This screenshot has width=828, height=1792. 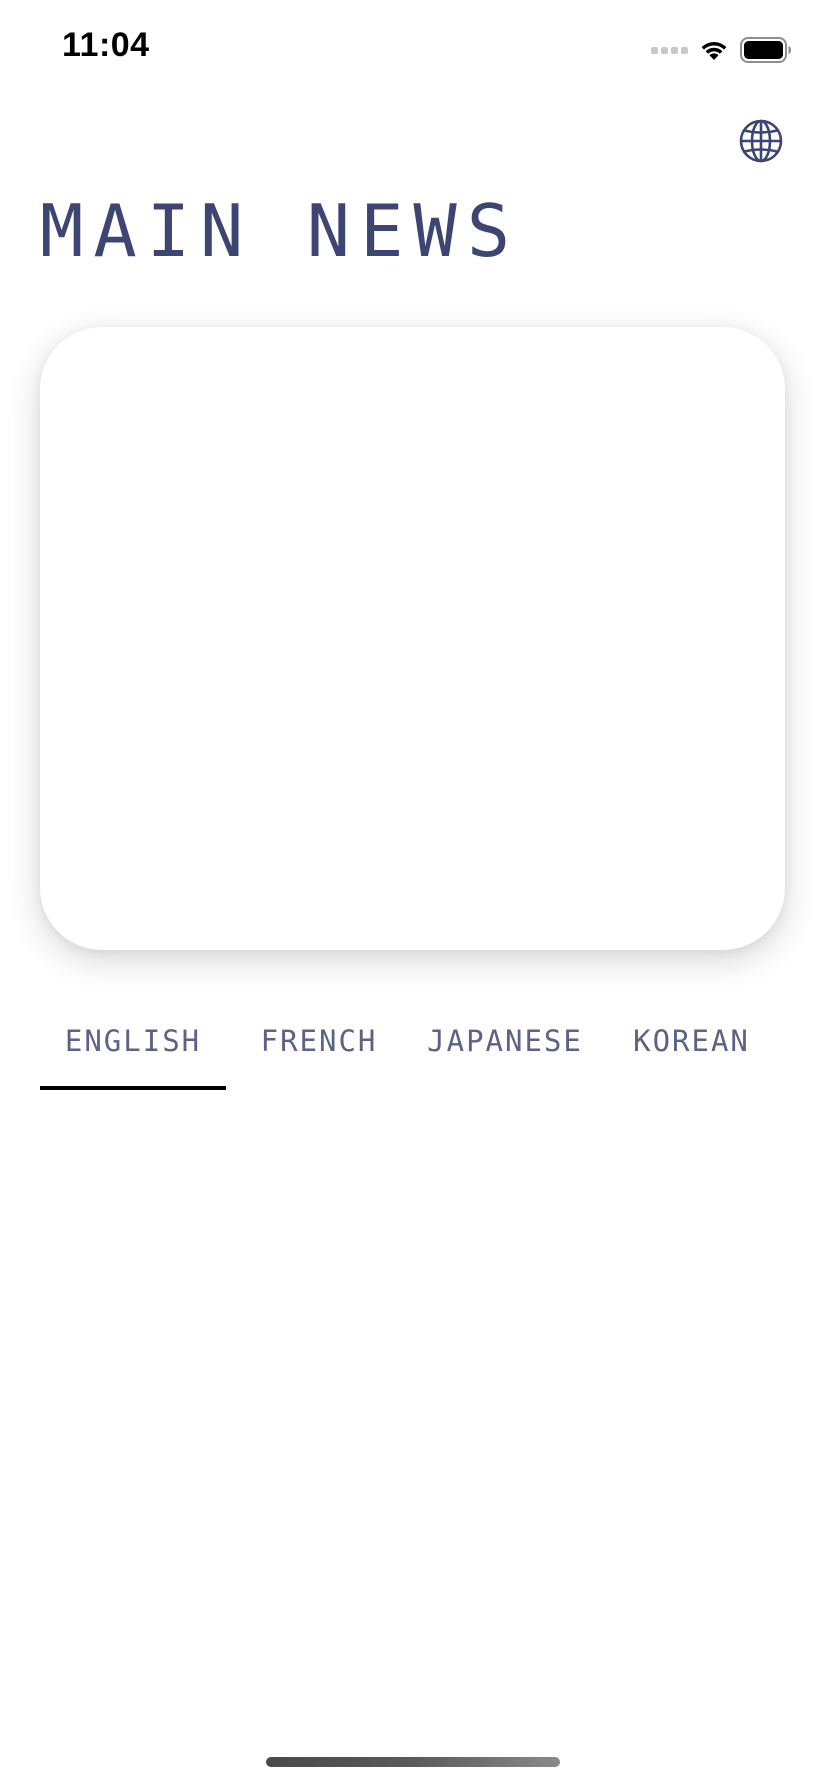 I want to click on tab-korean-label: KOREAN, so click(x=691, y=1041).